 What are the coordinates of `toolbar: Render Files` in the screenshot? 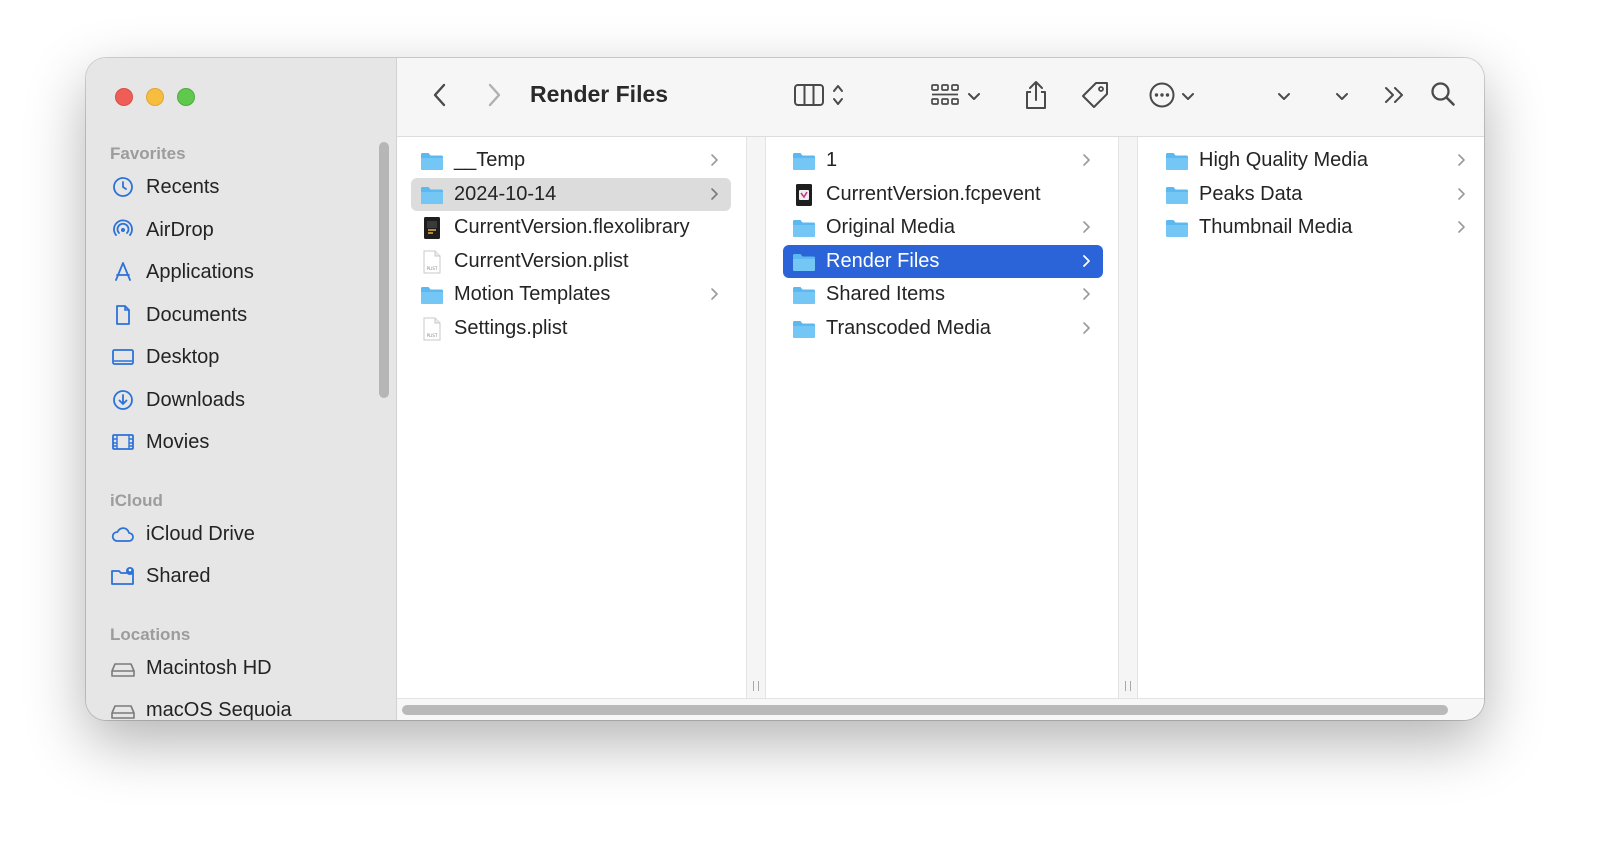 It's located at (940, 97).